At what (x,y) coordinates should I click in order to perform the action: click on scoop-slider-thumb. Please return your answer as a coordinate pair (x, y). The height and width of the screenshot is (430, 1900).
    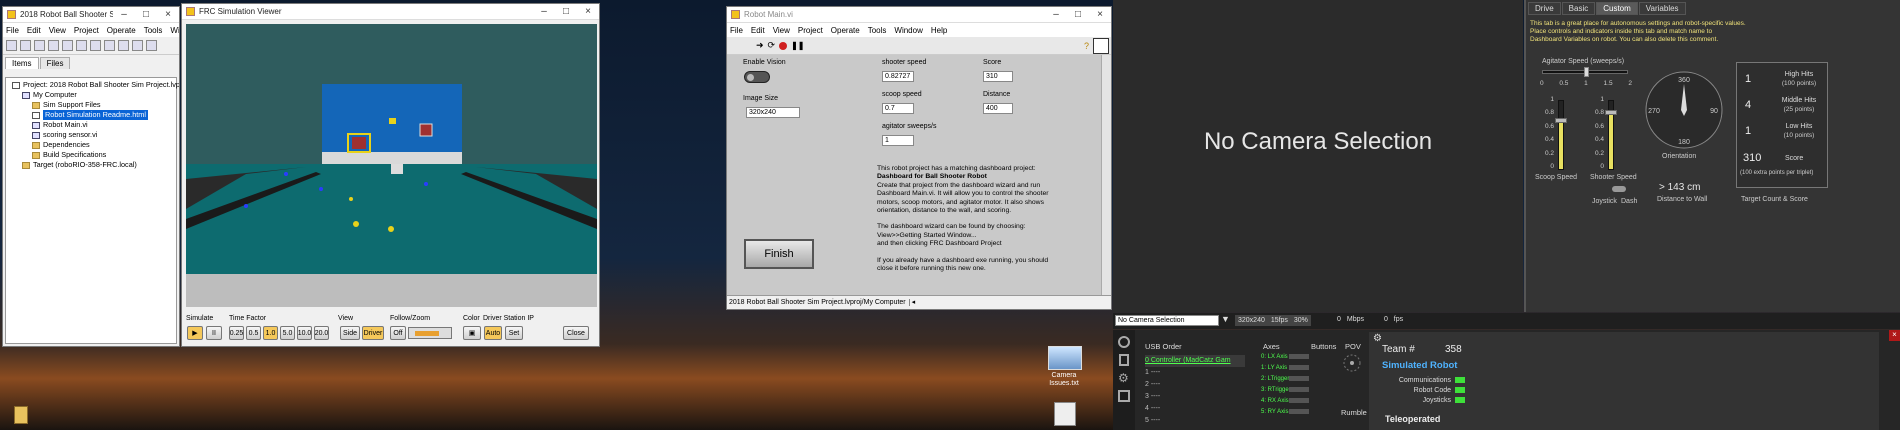
    Looking at the image, I should click on (1561, 120).